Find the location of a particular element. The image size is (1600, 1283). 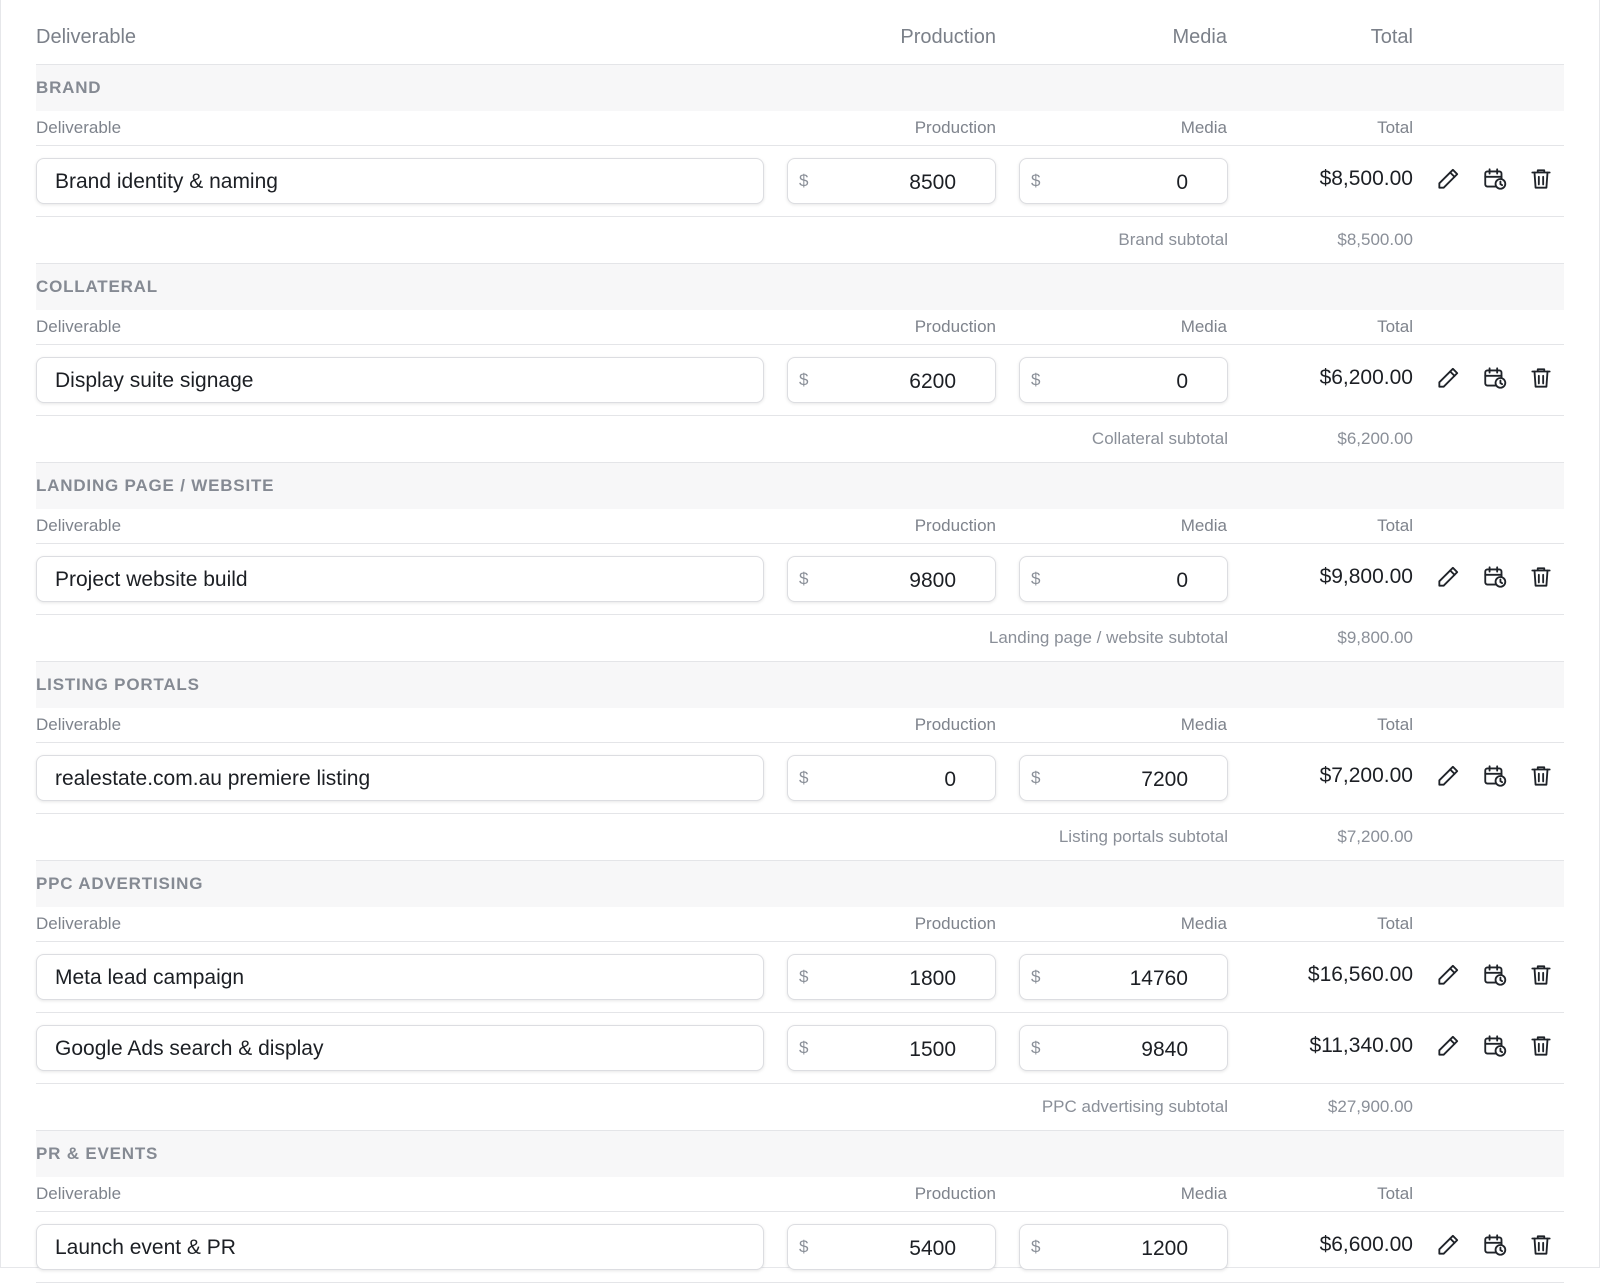

section-title: COLLATERAL is located at coordinates (97, 286).